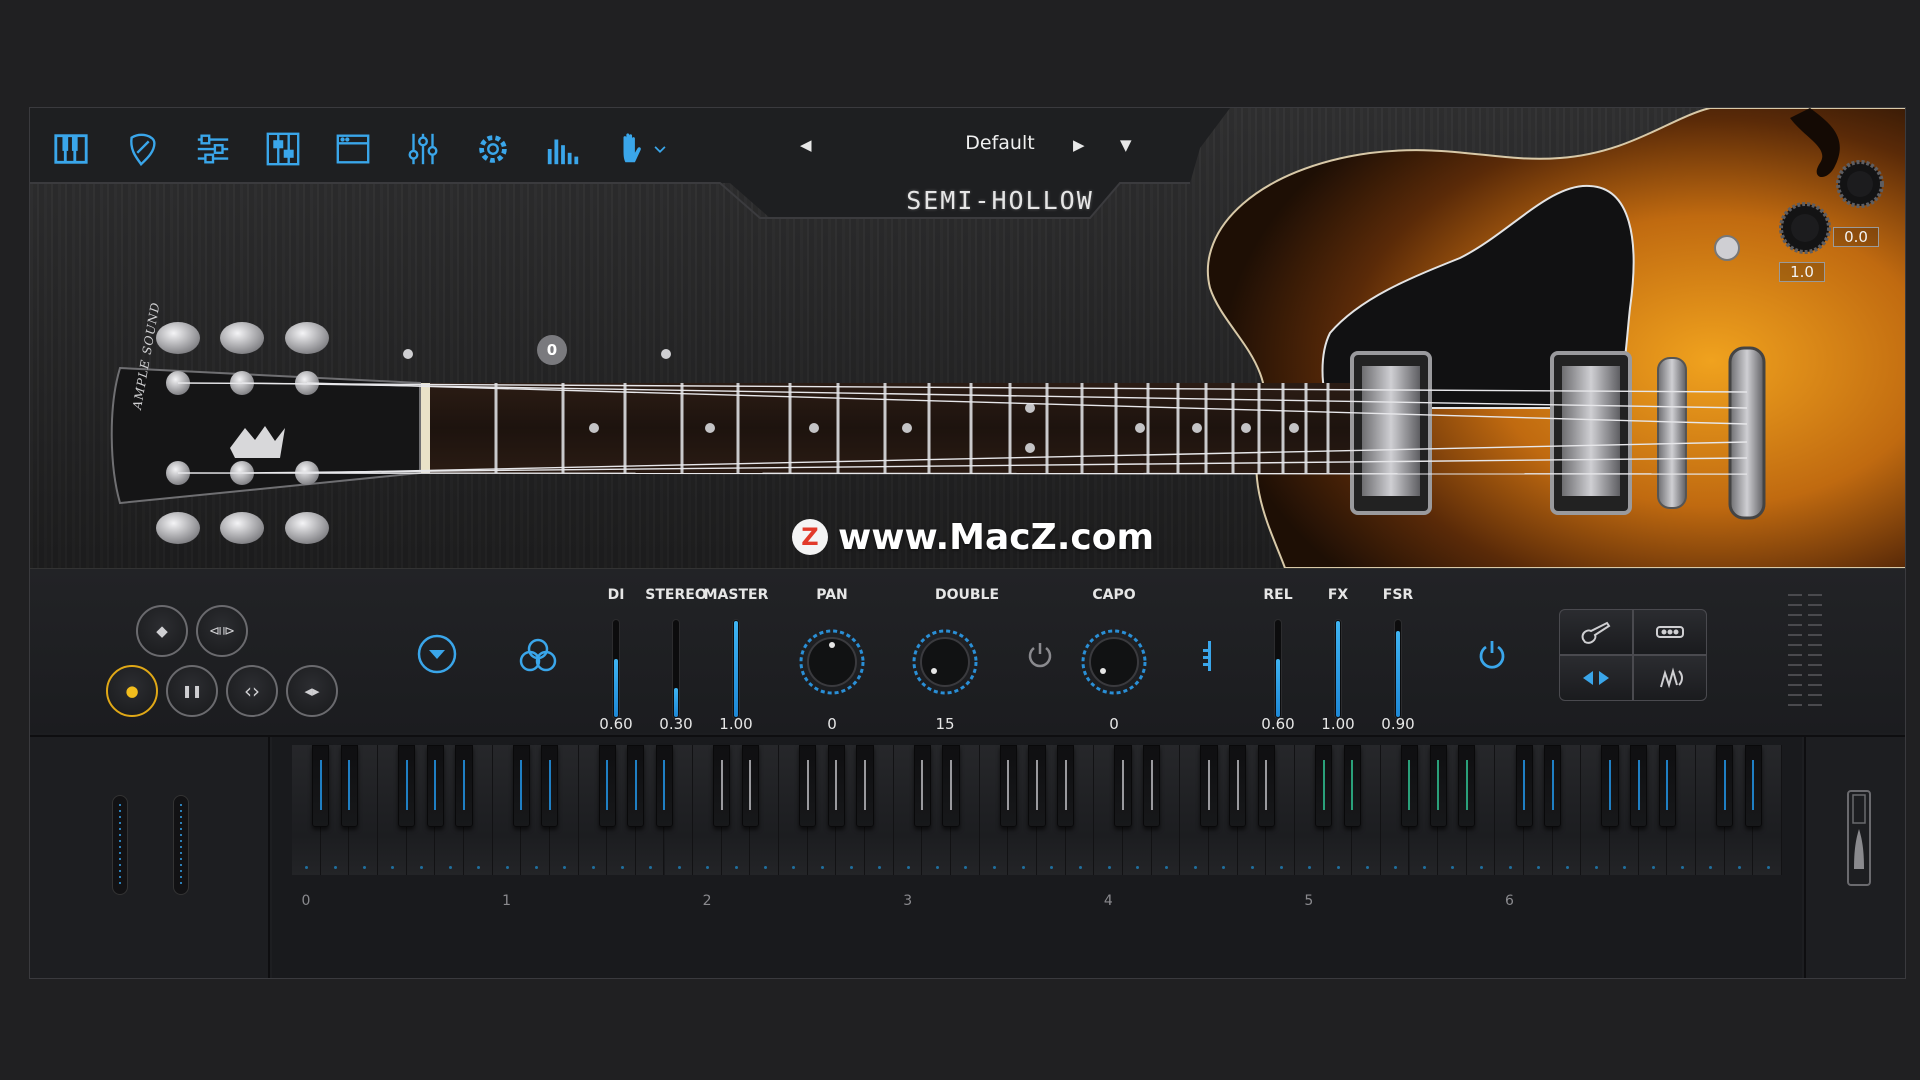 The height and width of the screenshot is (1080, 1920). Describe the element at coordinates (1398, 669) in the screenshot. I see `fsr-slider` at that location.